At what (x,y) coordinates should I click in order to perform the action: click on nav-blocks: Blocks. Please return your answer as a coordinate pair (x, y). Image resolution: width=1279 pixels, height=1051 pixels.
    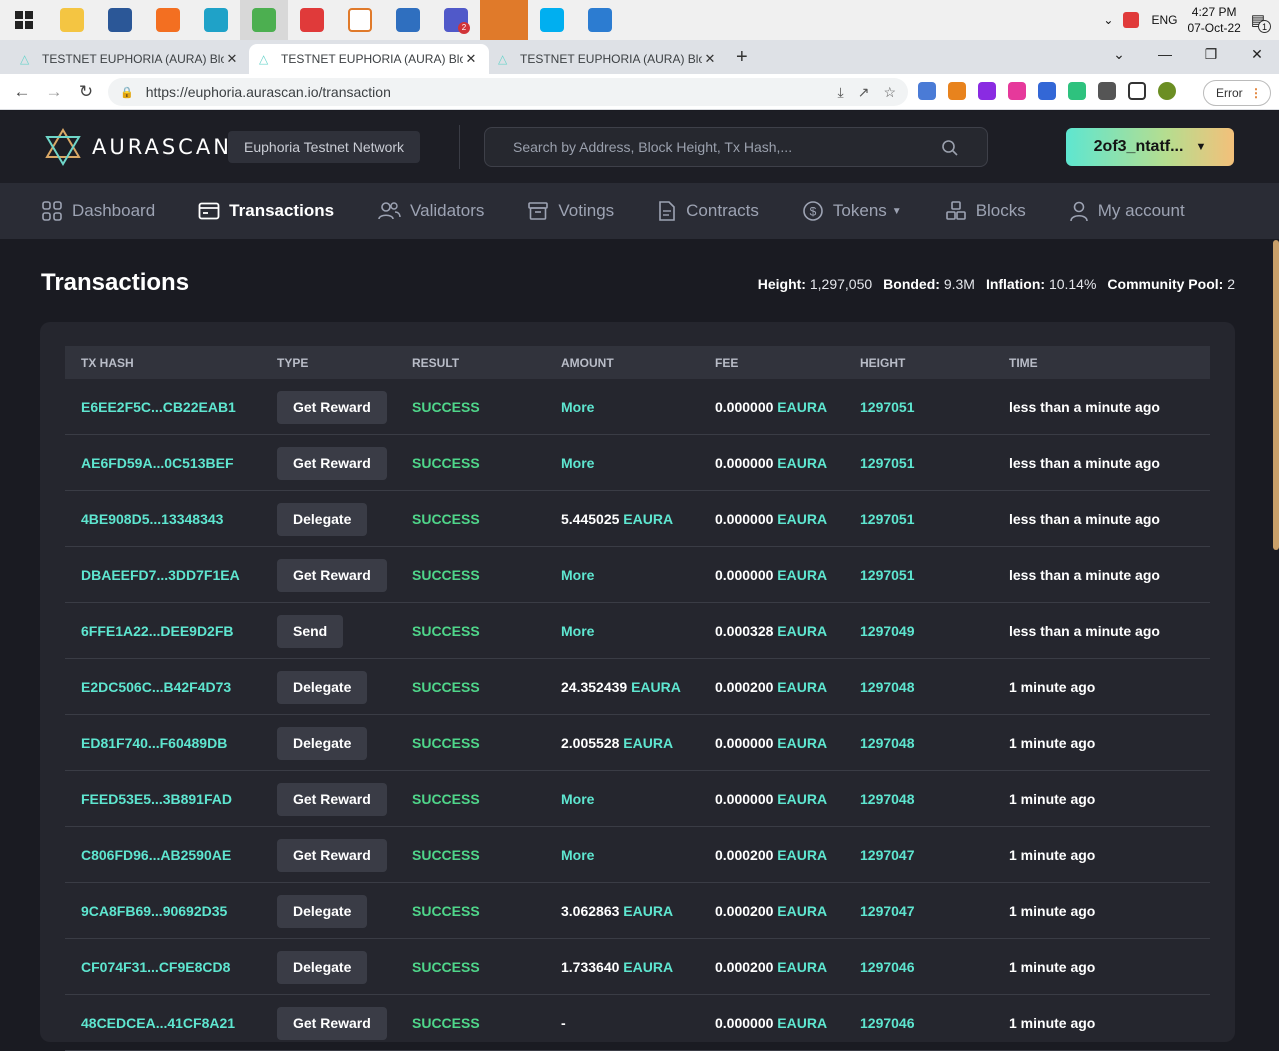
    Looking at the image, I should click on (985, 211).